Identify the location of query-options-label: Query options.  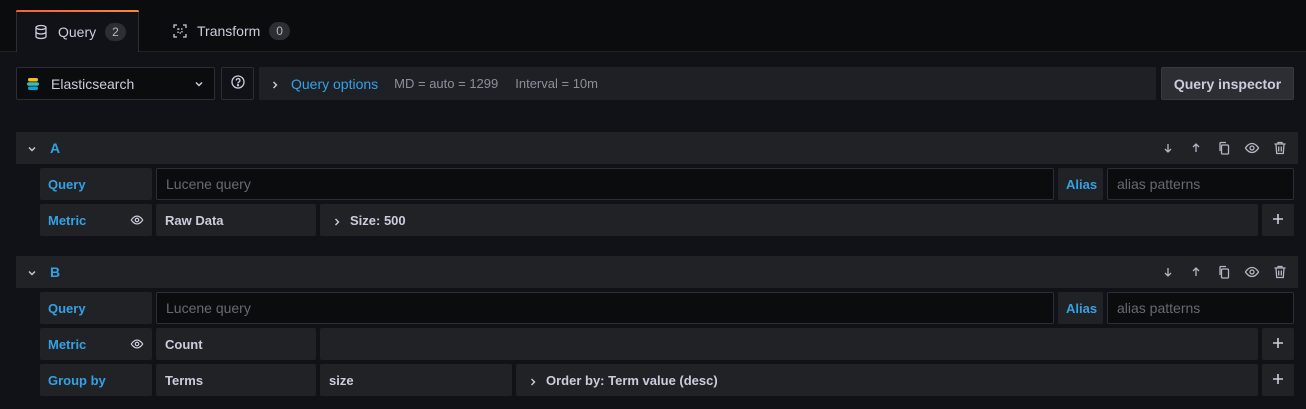
(335, 83).